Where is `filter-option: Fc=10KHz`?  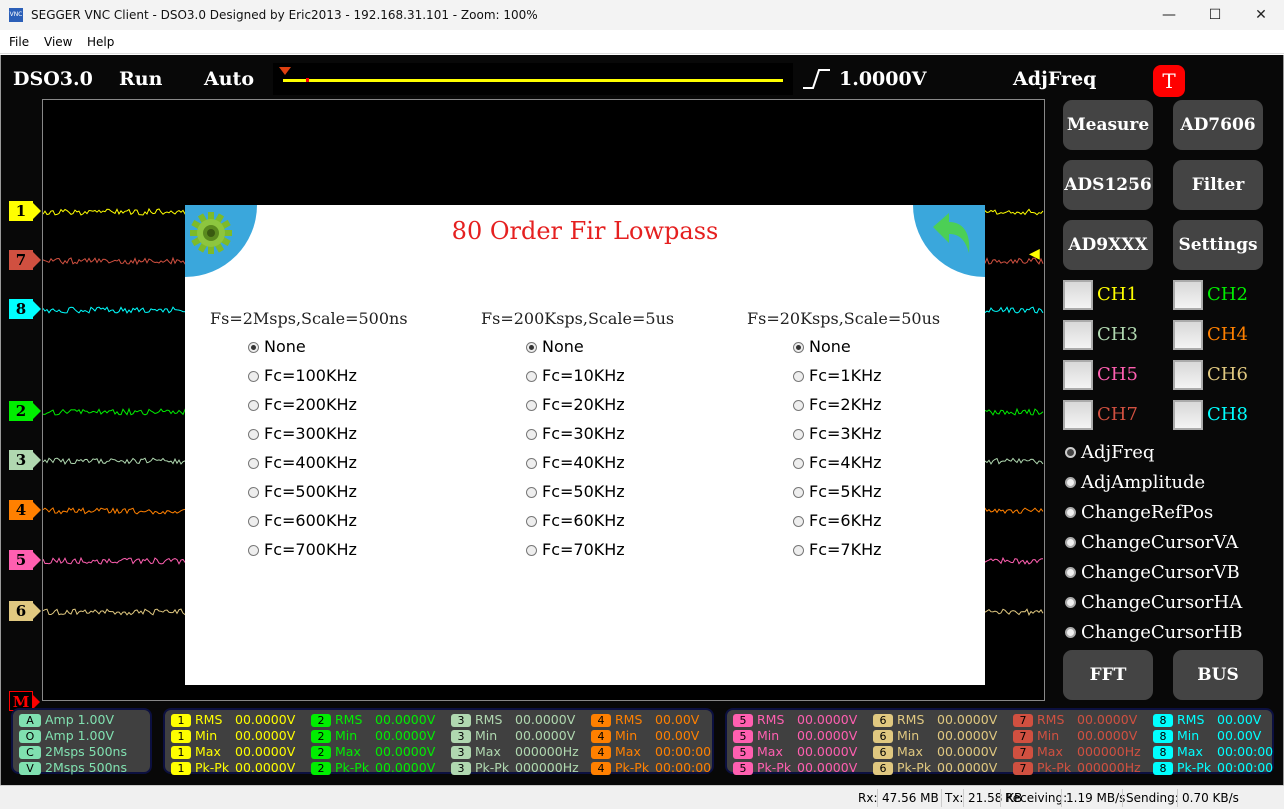 filter-option: Fc=10KHz is located at coordinates (575, 376).